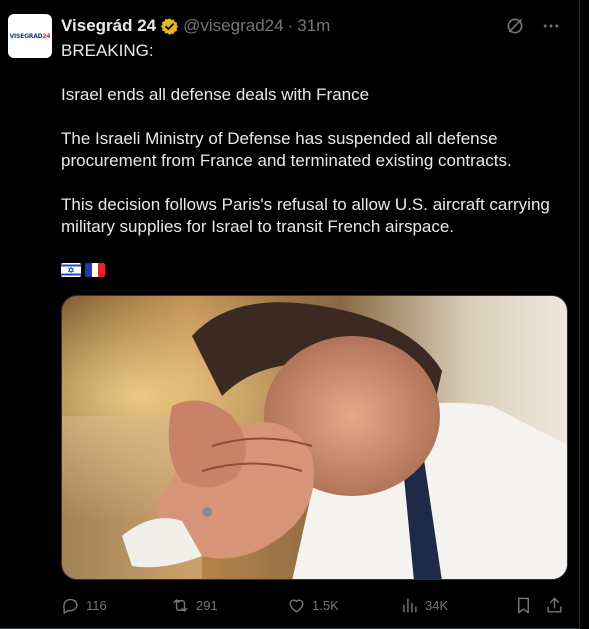 This screenshot has height=629, width=589. Describe the element at coordinates (71, 270) in the screenshot. I see `israel-flag-icon` at that location.